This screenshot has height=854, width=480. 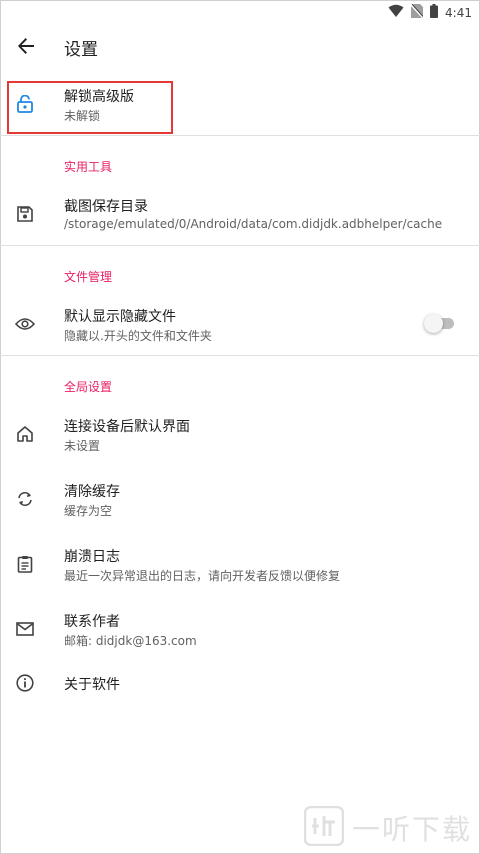 What do you see at coordinates (240, 565) in the screenshot?
I see `crash-log-item: 崩溃日志 最近一次异常退出的日志，请向开发者反馈以便修复` at bounding box center [240, 565].